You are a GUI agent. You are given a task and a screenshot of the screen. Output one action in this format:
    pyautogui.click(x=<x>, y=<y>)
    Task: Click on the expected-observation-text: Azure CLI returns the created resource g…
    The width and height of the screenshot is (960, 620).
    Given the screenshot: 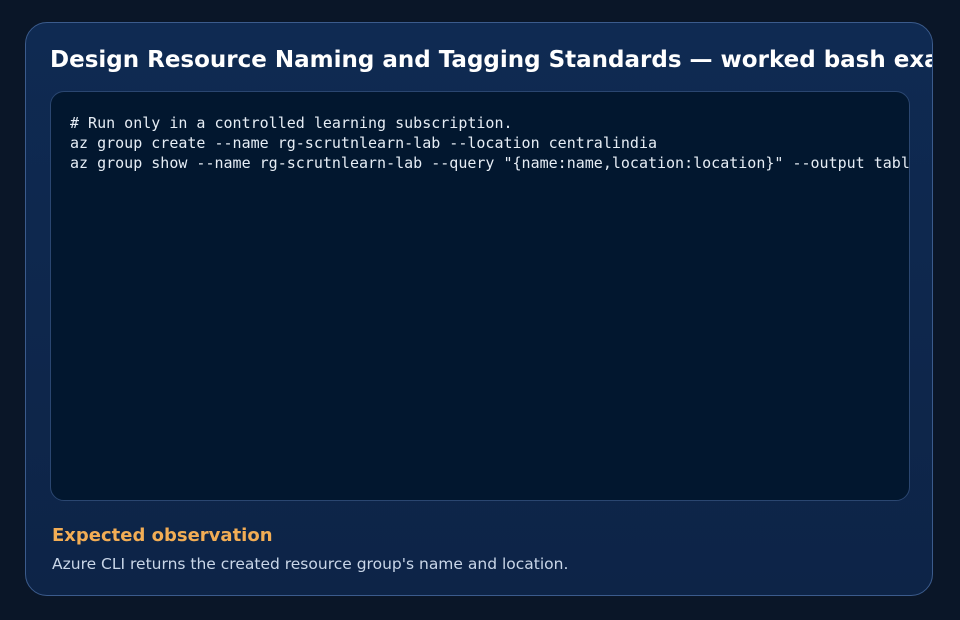 What is the action you would take?
    pyautogui.click(x=310, y=564)
    